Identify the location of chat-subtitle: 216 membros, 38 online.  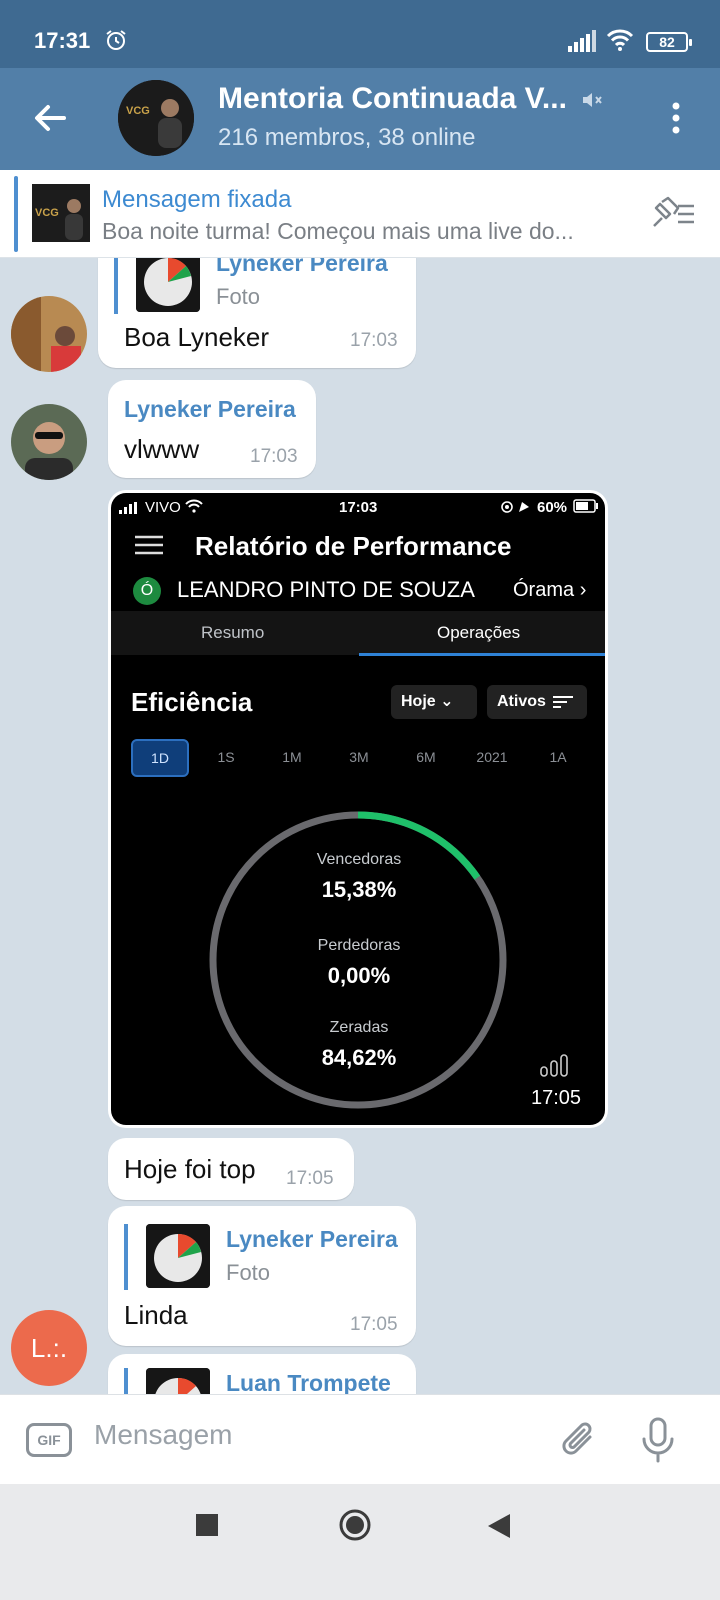
(347, 137).